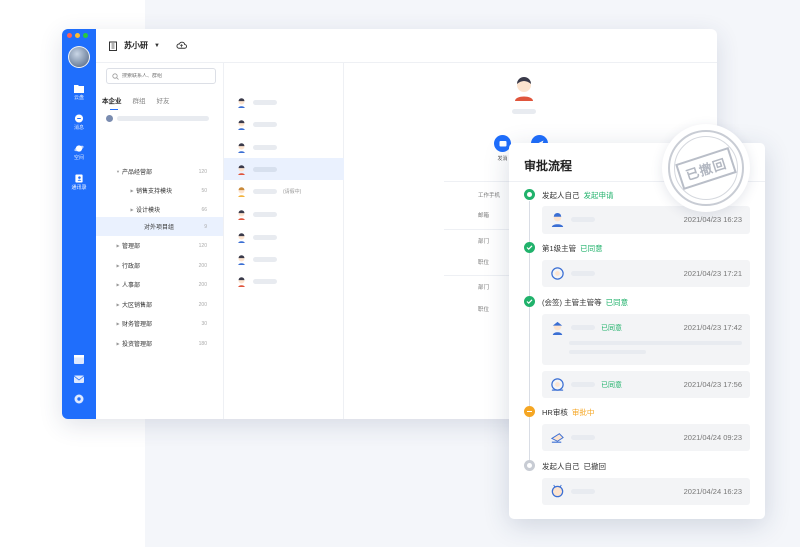  What do you see at coordinates (148, 211) in the screenshot?
I see `tree-row-label: 设计模块` at bounding box center [148, 211].